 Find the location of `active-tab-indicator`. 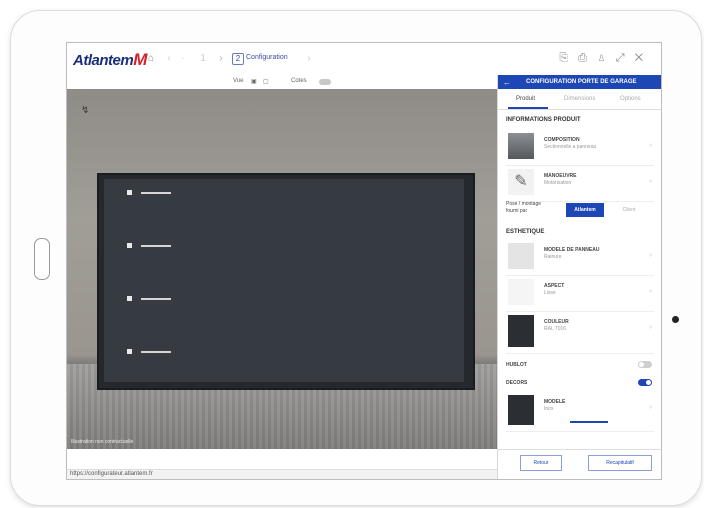

active-tab-indicator is located at coordinates (528, 108).